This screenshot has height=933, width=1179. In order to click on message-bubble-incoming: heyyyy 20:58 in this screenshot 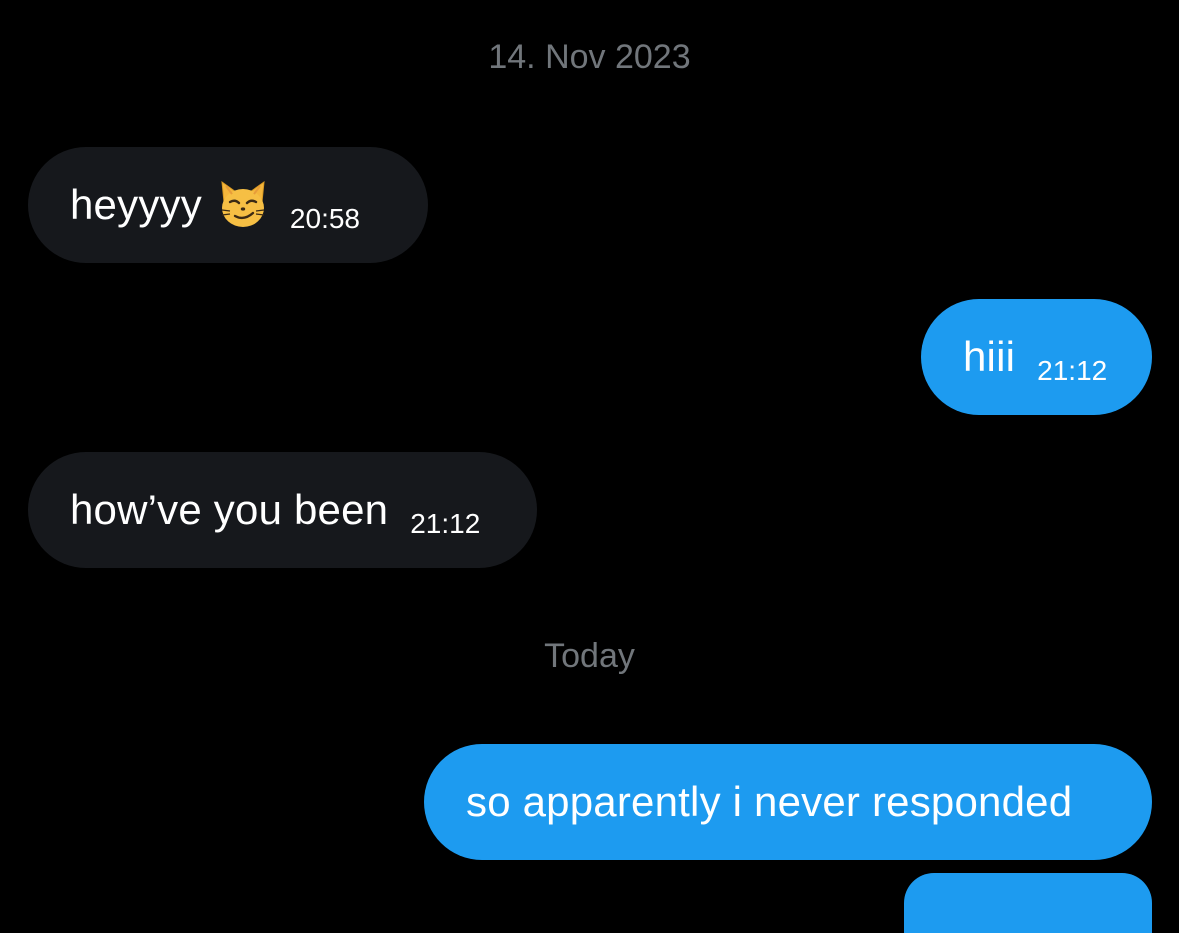, I will do `click(228, 205)`.